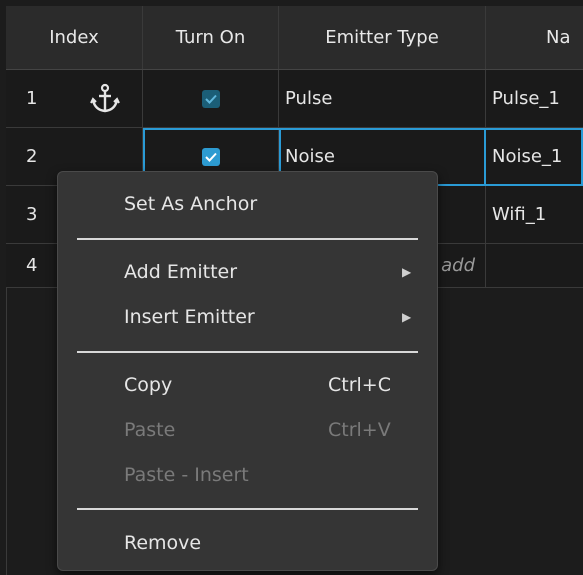 The height and width of the screenshot is (575, 583). Describe the element at coordinates (247, 272) in the screenshot. I see `menu-item-add-emitter: Add Emitter ▶` at that location.